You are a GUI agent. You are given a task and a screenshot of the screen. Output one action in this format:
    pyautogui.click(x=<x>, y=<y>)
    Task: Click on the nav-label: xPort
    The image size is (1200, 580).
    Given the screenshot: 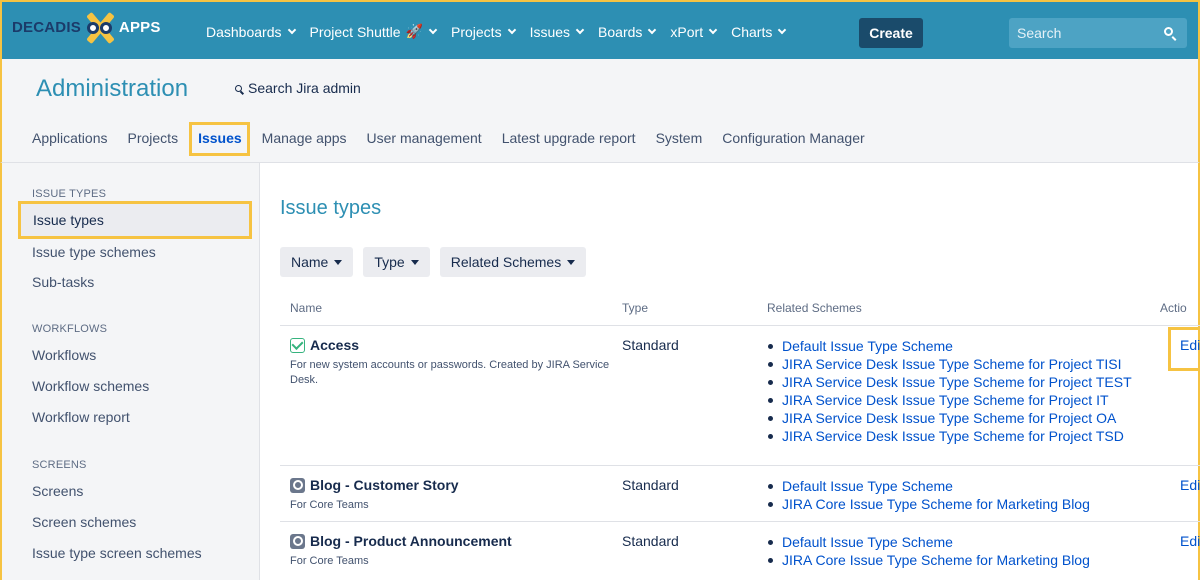 What is the action you would take?
    pyautogui.click(x=687, y=31)
    